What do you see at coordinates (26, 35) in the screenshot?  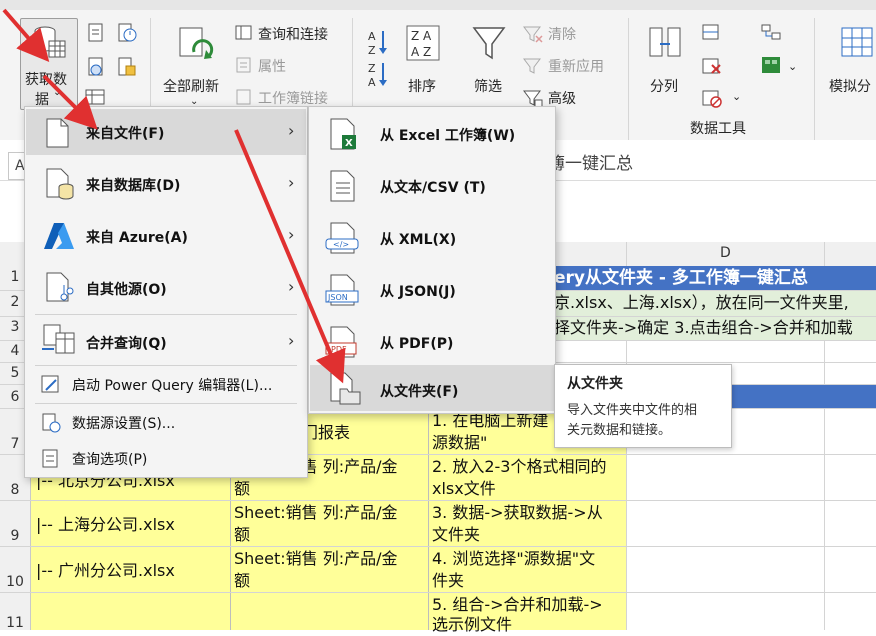 I see `arrow-to-get-data` at bounding box center [26, 35].